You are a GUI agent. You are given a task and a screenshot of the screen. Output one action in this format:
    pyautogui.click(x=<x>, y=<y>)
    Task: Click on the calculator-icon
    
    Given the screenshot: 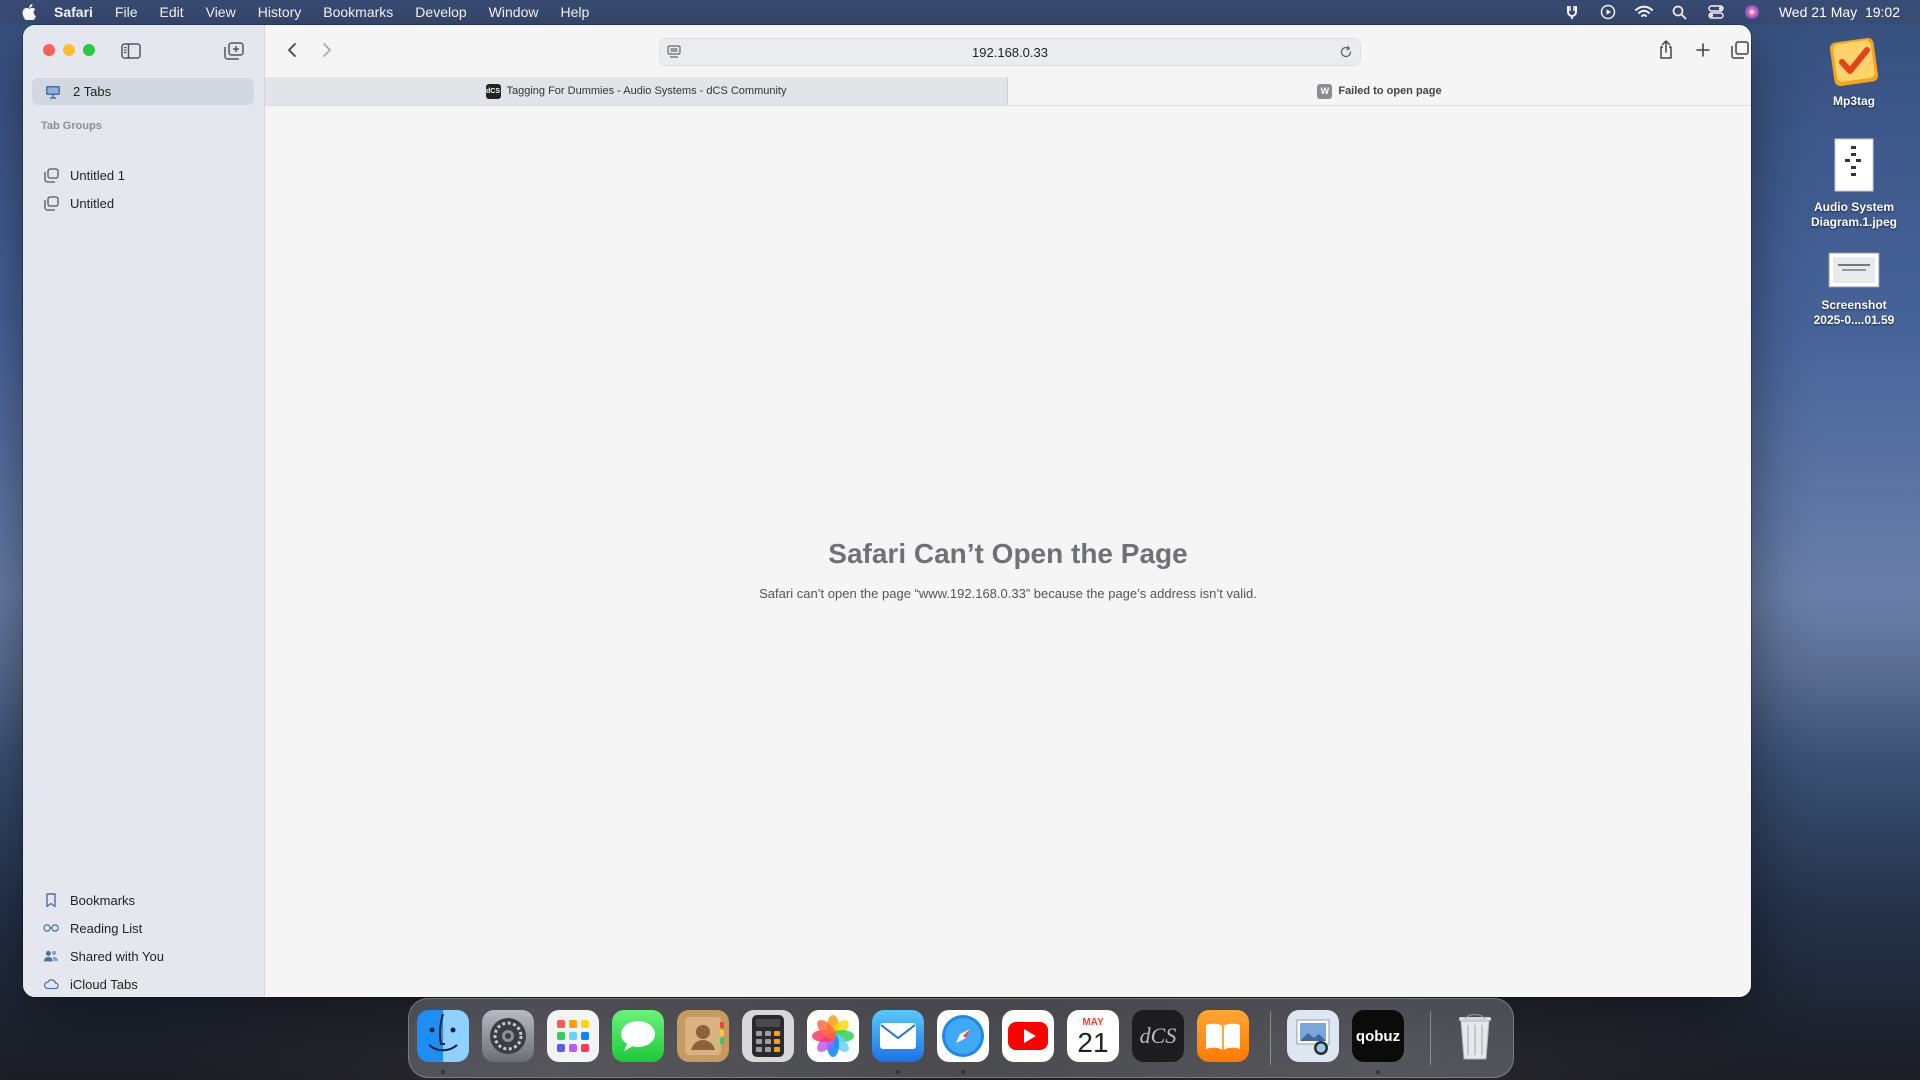 What is the action you would take?
    pyautogui.click(x=768, y=1036)
    